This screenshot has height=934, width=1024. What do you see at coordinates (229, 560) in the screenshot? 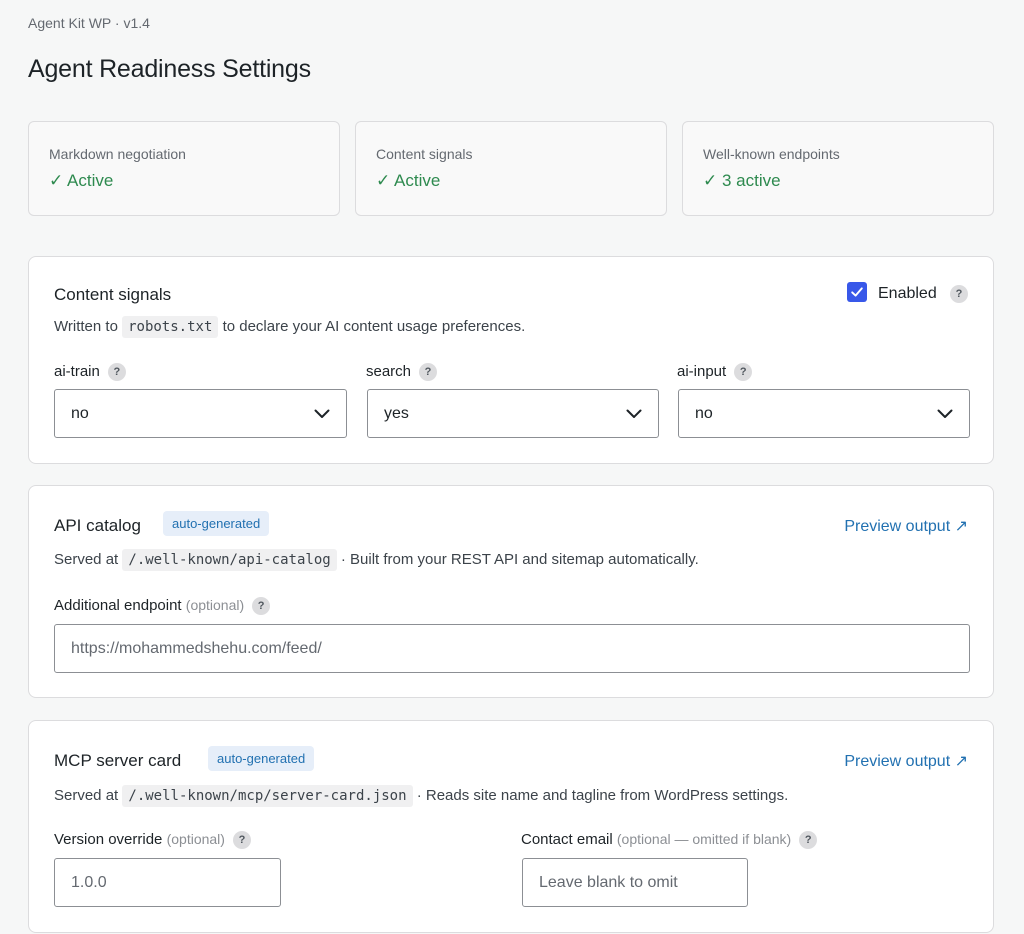
I see `code-snippet: /.well-known/api-catalog` at bounding box center [229, 560].